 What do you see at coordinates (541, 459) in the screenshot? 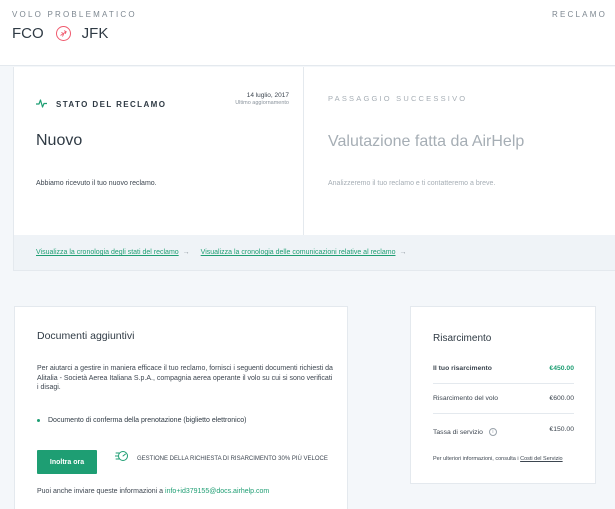
I see `service-fees-link: Costi del Servizio` at bounding box center [541, 459].